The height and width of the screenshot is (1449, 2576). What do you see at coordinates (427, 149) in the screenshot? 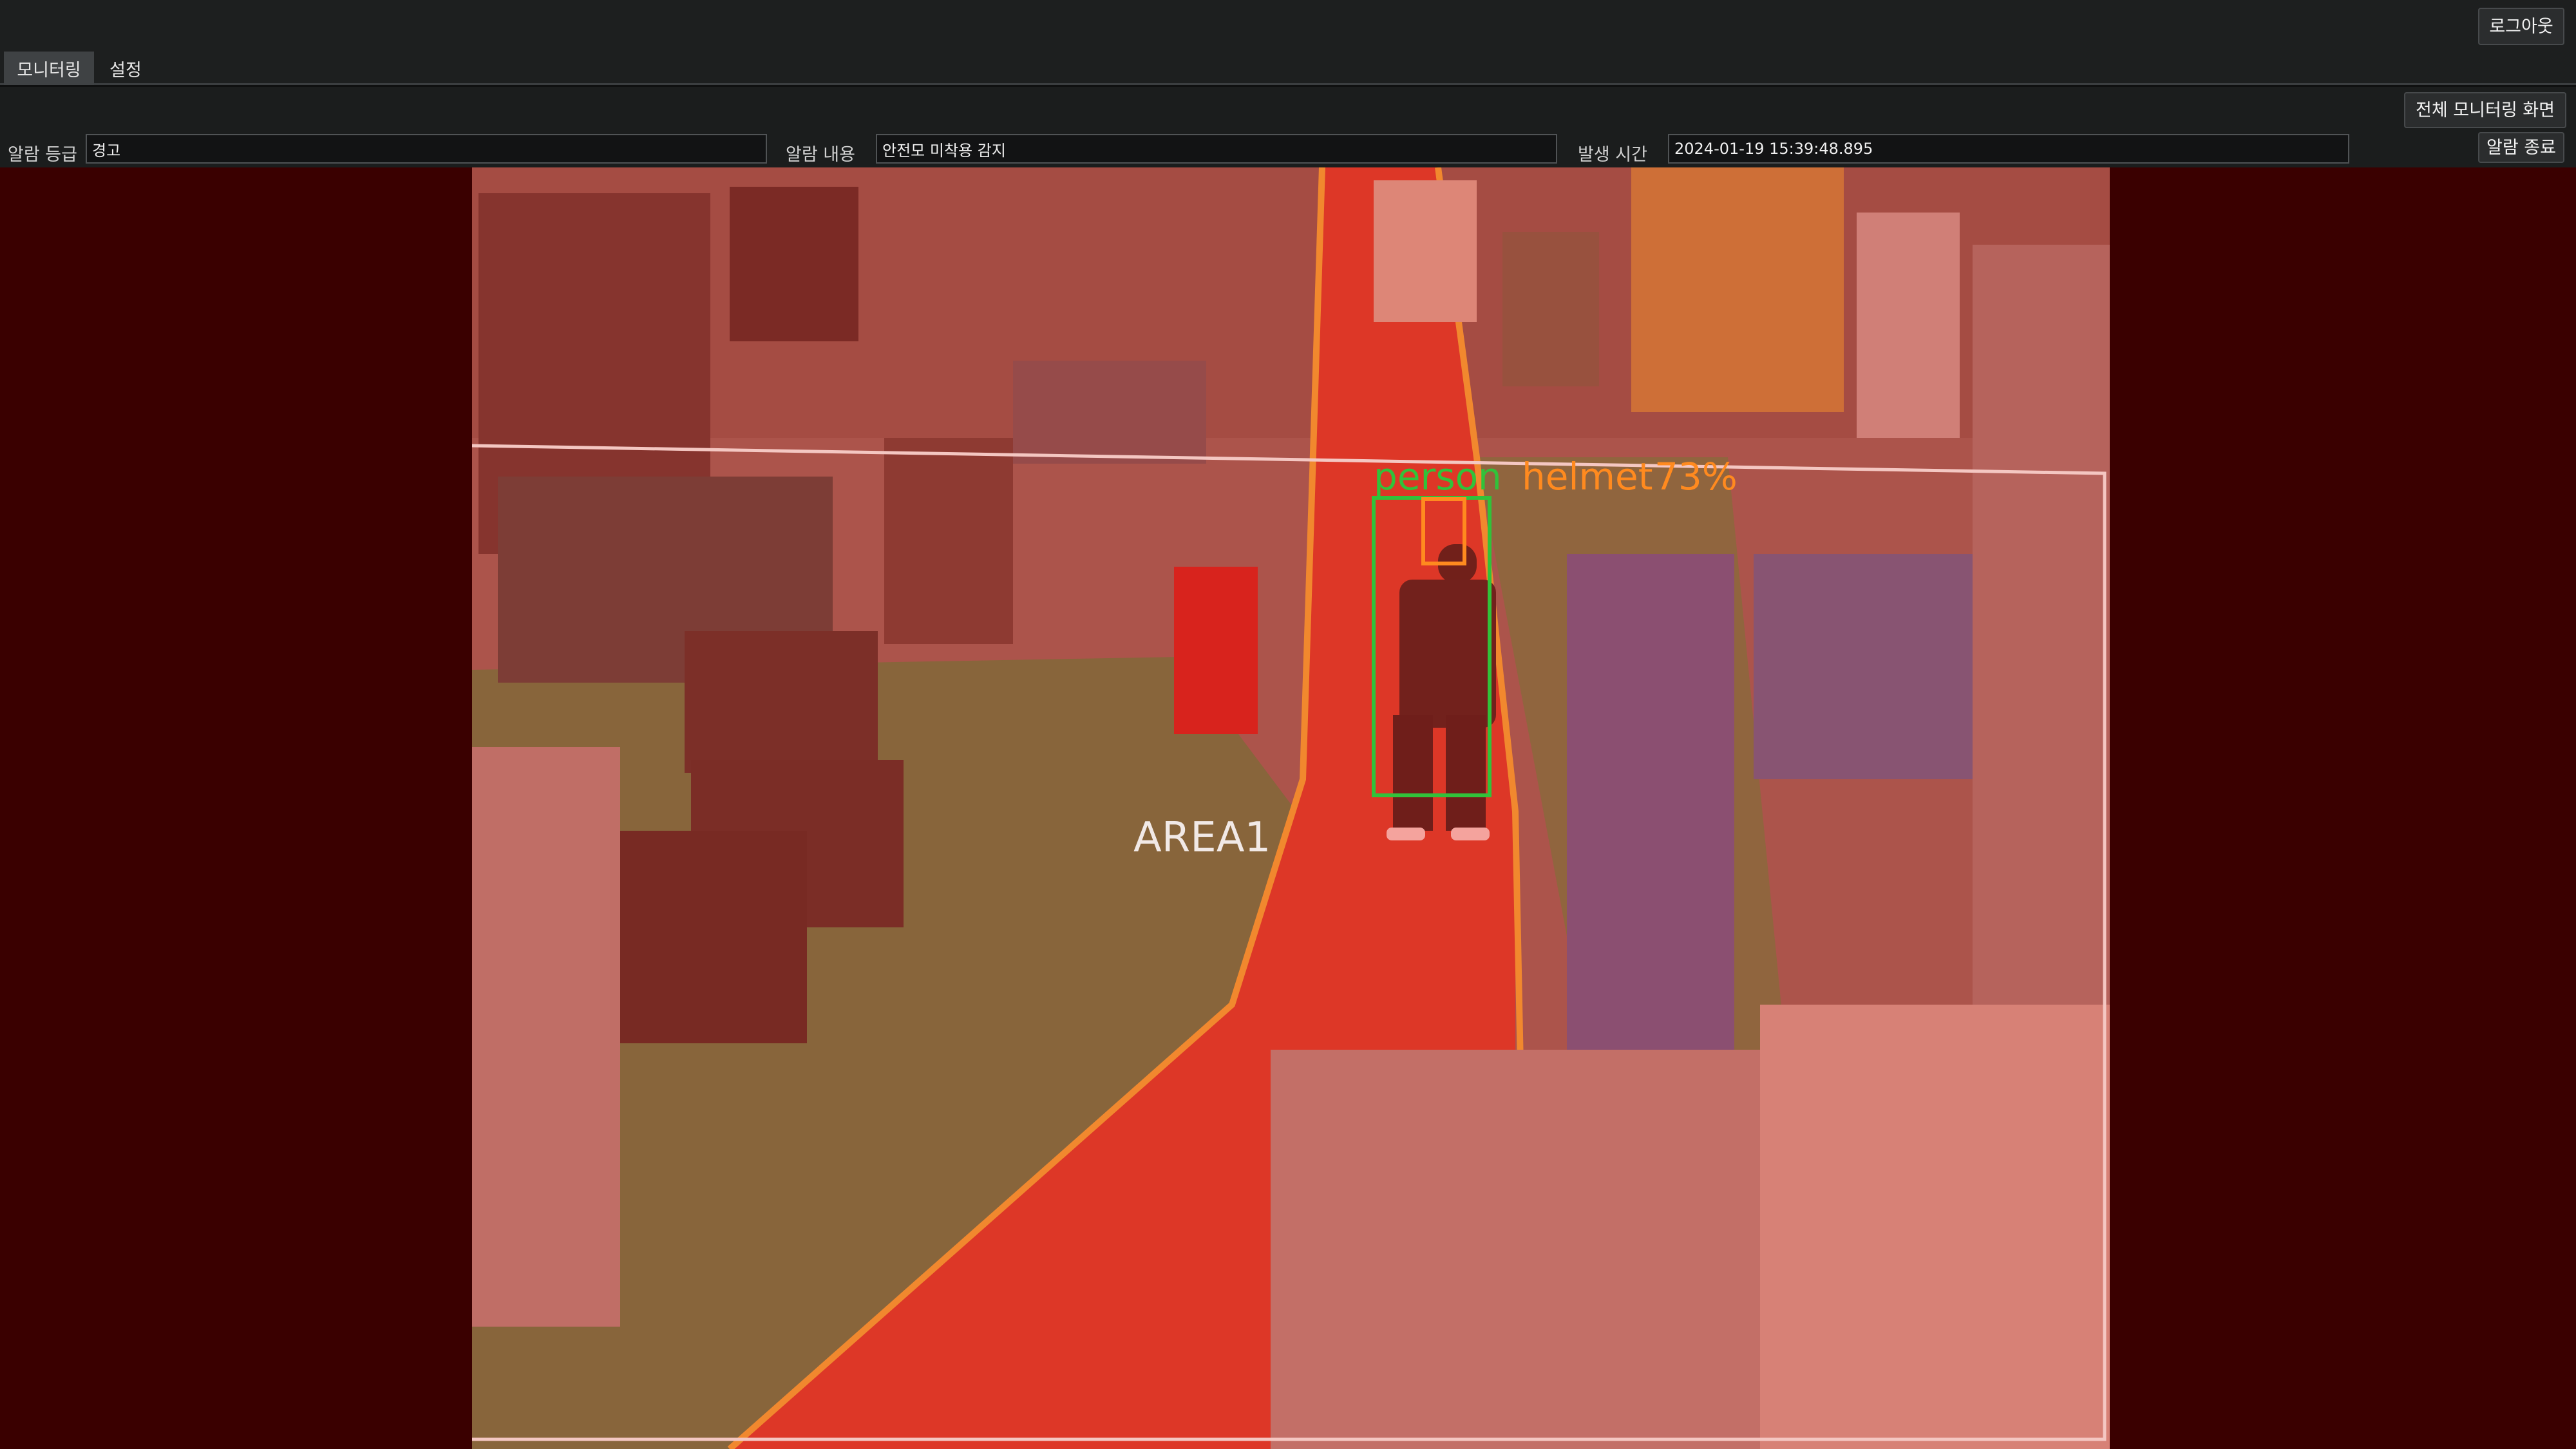
I see `alarm-level-field` at bounding box center [427, 149].